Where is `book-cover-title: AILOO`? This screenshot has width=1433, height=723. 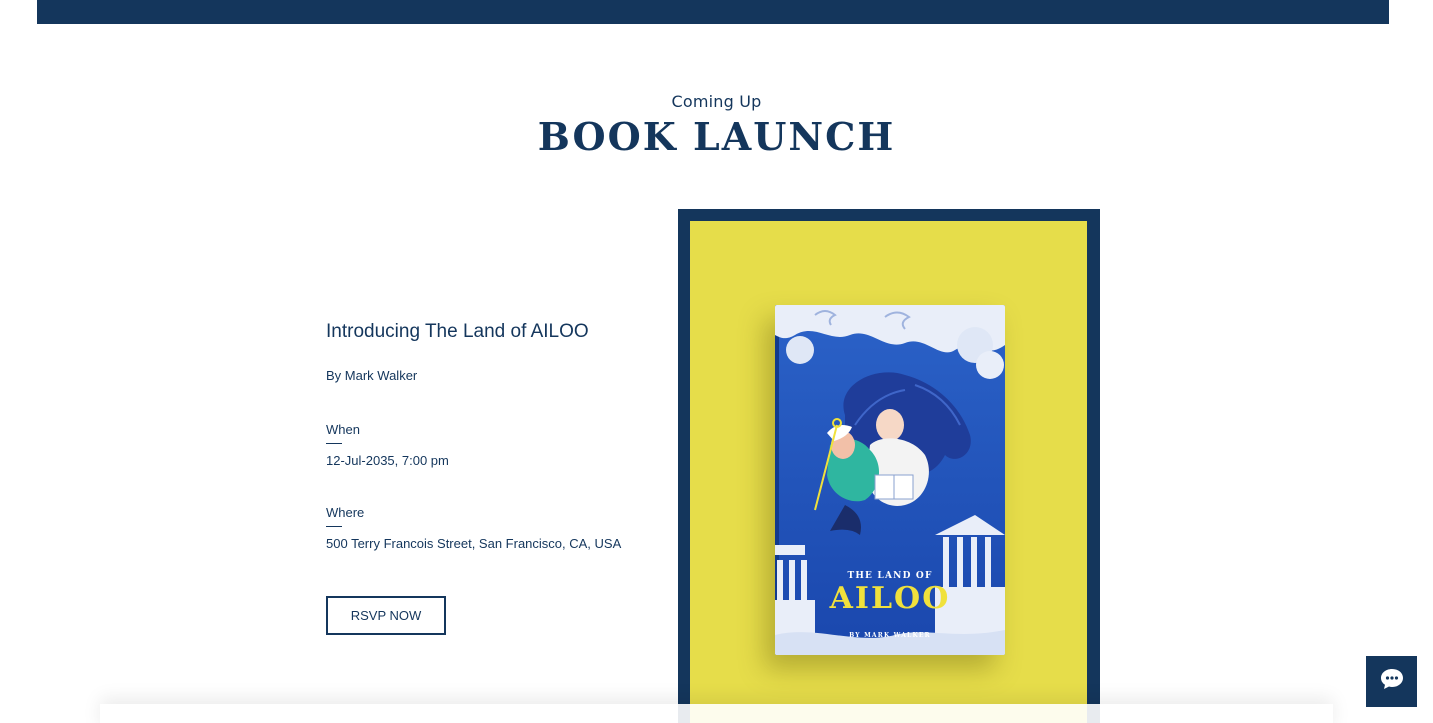
book-cover-title: AILOO is located at coordinates (890, 598).